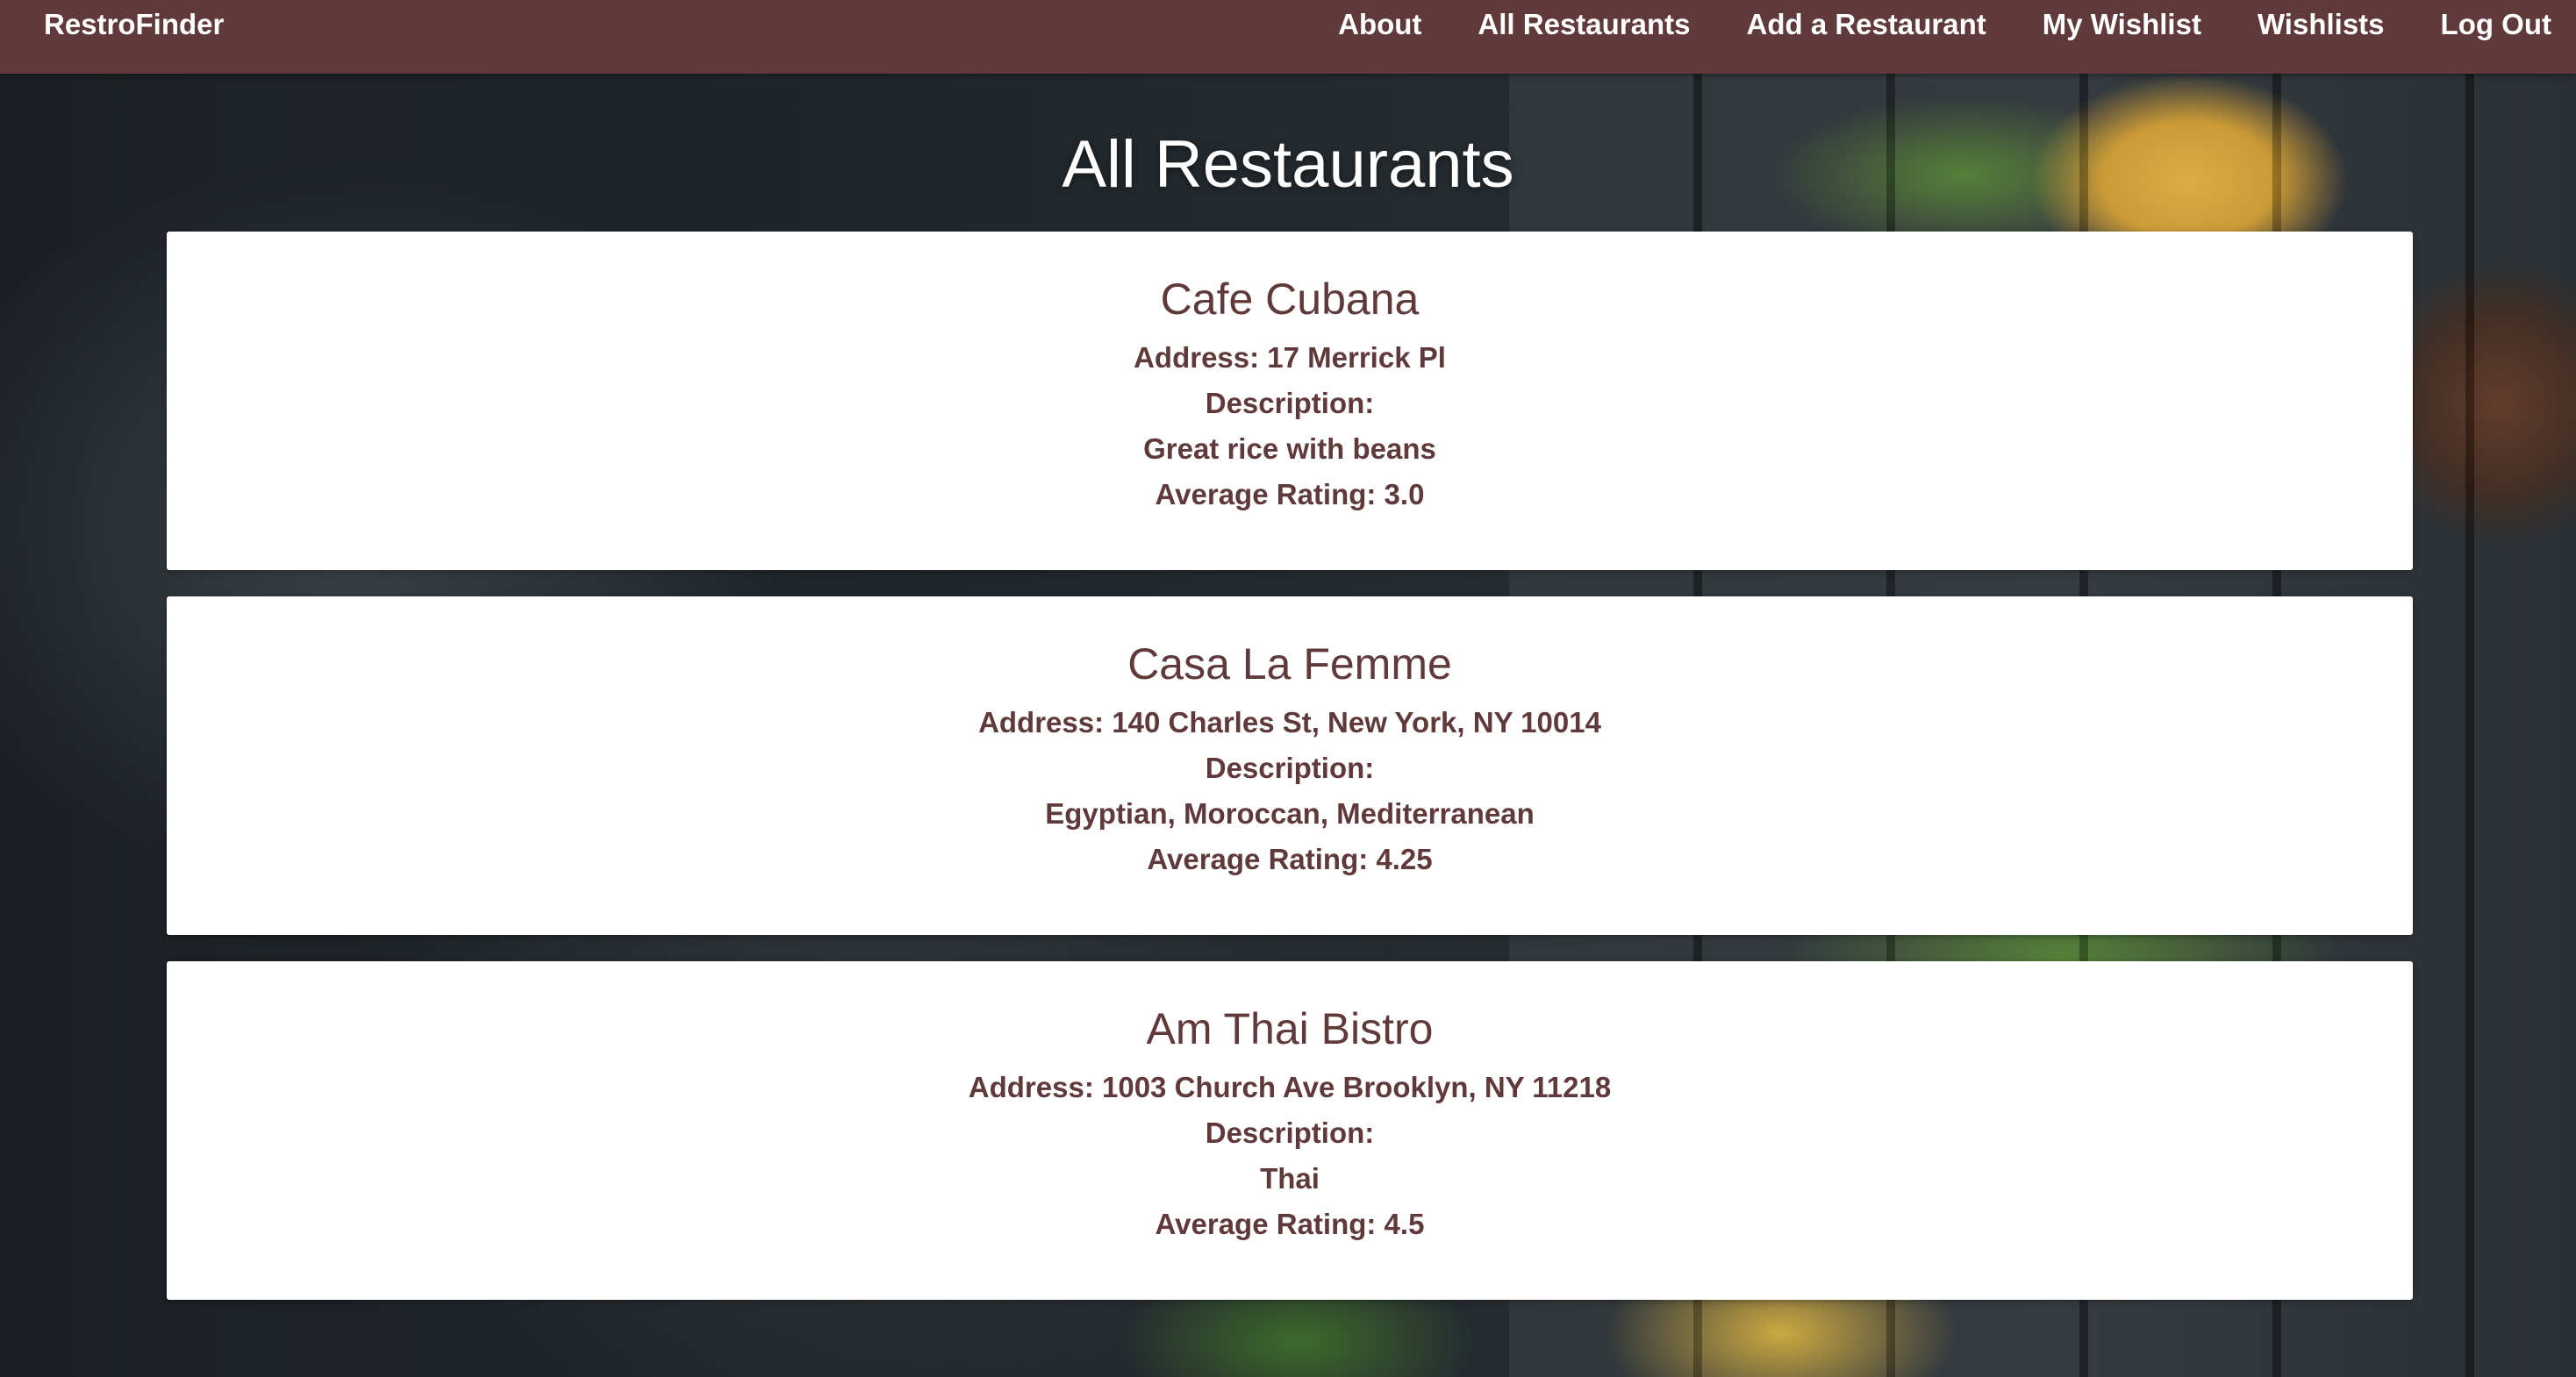 The height and width of the screenshot is (1377, 2576). I want to click on restaurant-rating: Average Rating: 4.5, so click(1290, 1224).